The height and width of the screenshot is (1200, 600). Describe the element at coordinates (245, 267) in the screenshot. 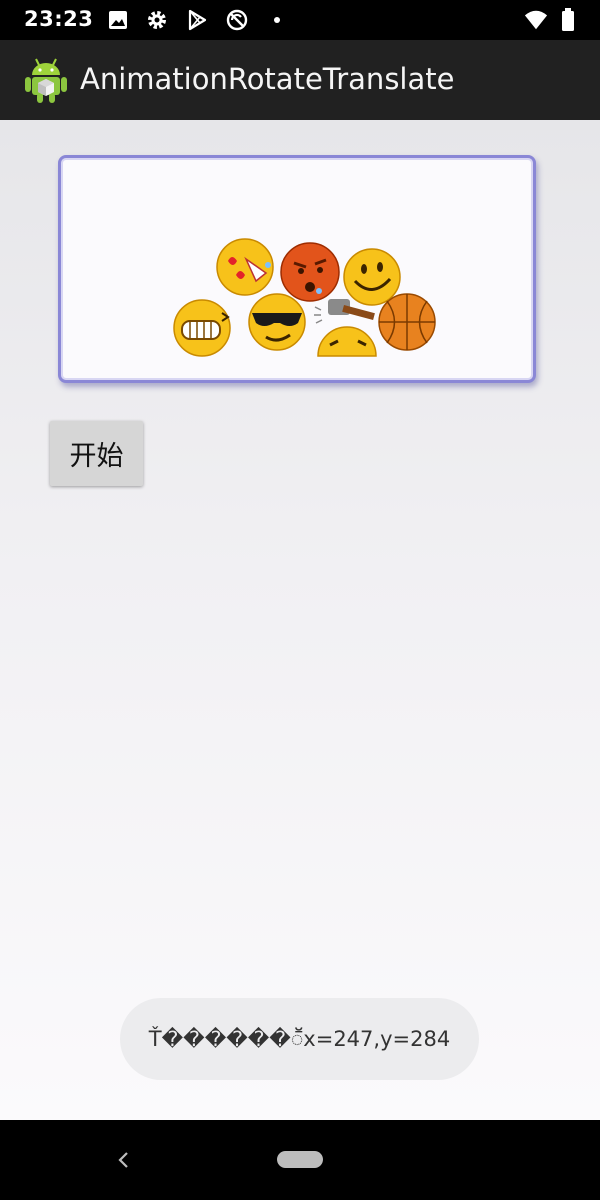

I see `in-love-emoji` at that location.